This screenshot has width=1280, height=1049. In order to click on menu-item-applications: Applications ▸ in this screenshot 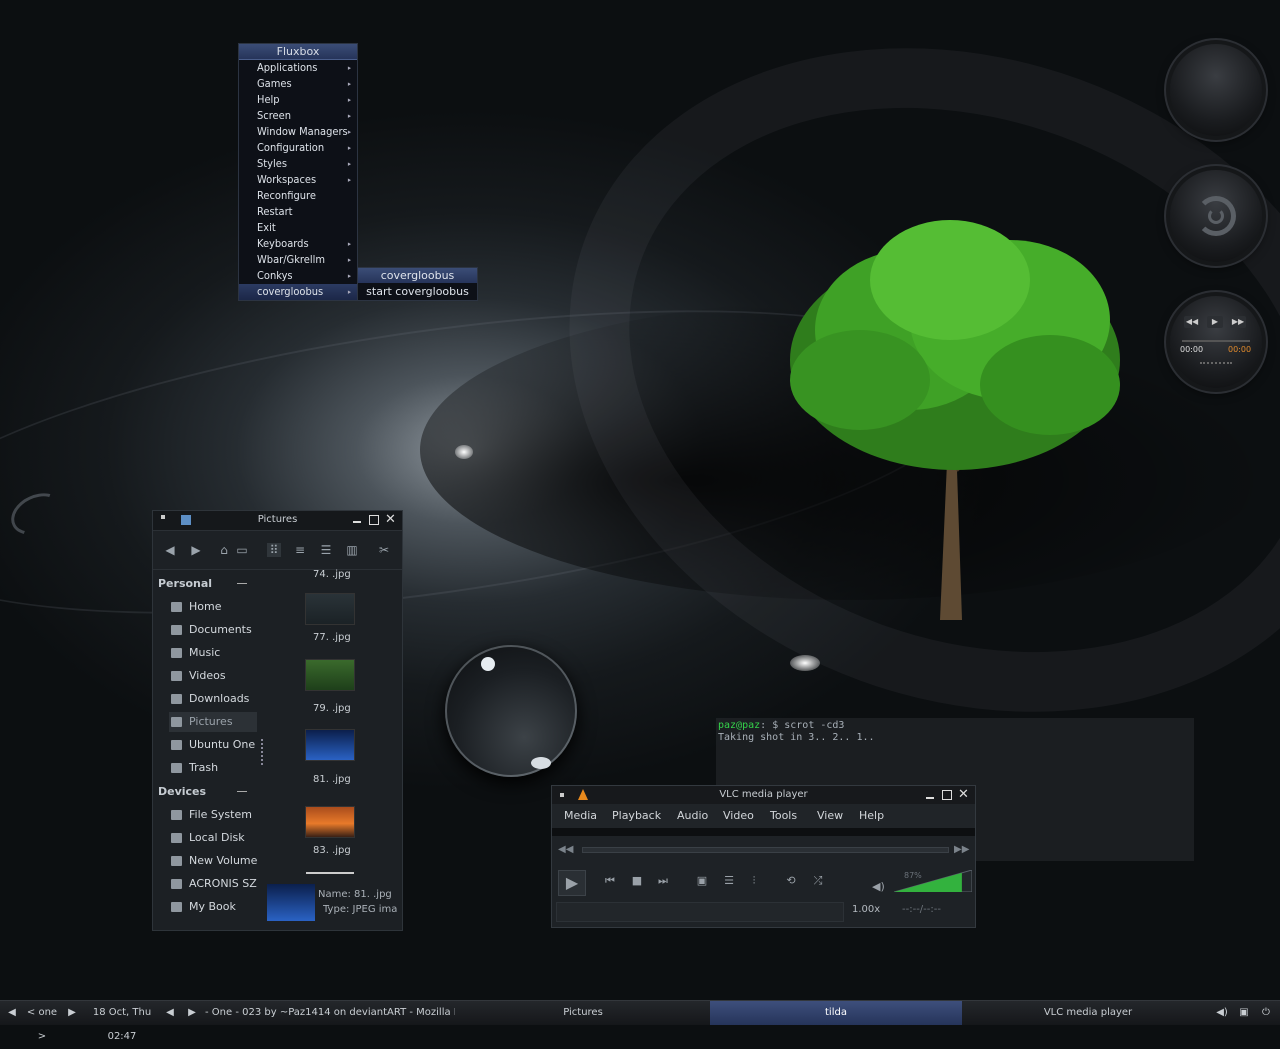, I will do `click(298, 68)`.